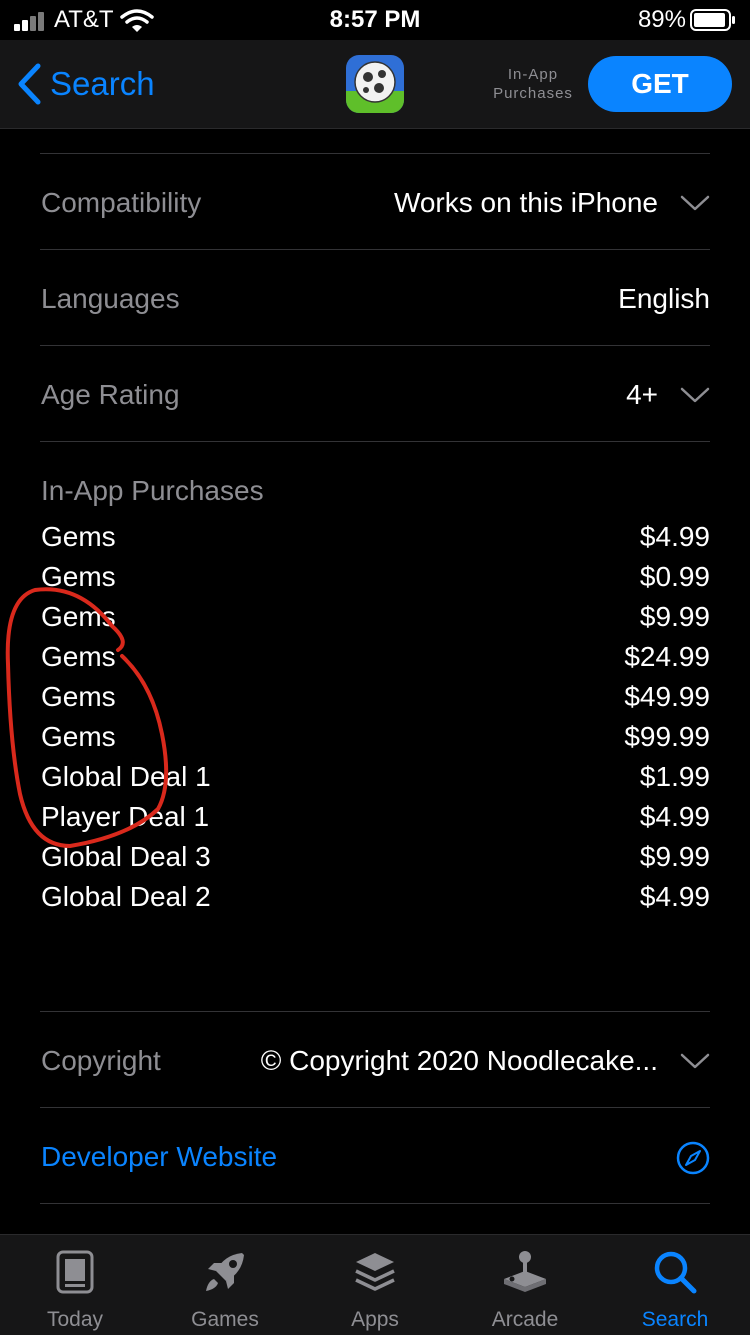 The width and height of the screenshot is (750, 1335). I want to click on iap-item-name: Gems, so click(78, 536).